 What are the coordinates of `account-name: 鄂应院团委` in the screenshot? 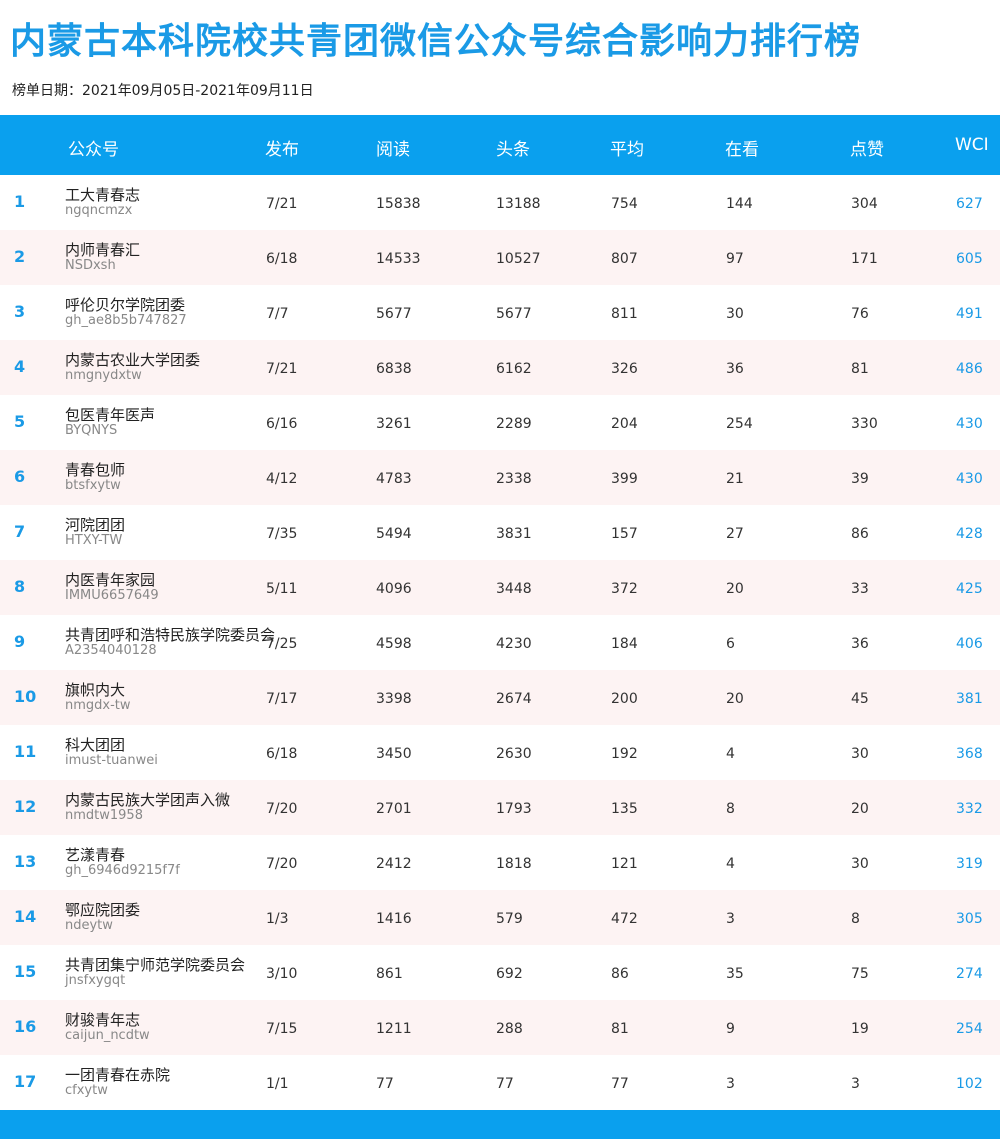 It's located at (103, 910).